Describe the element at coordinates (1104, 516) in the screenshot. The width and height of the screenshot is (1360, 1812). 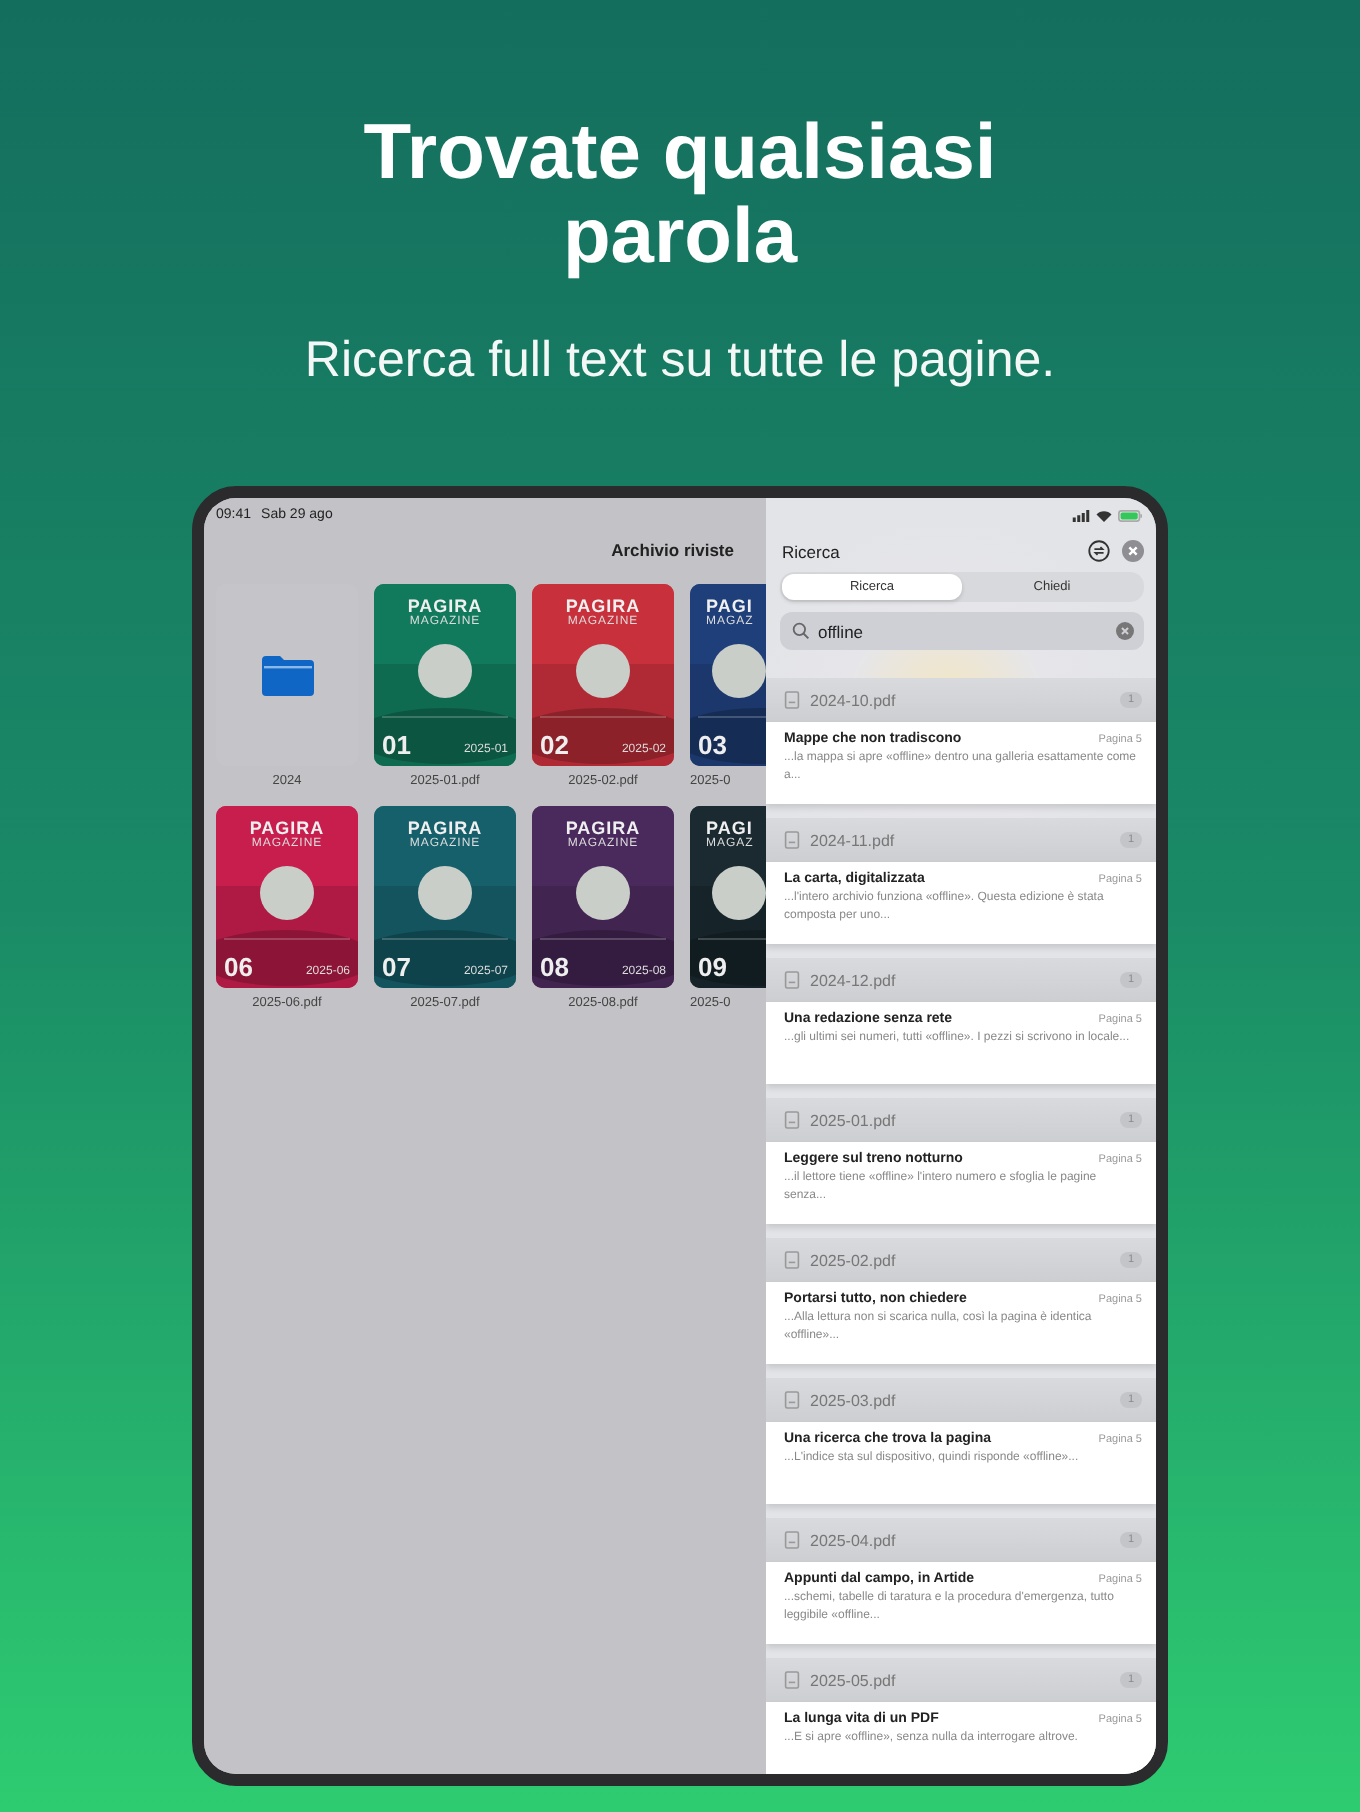
I see `wifi-icon` at that location.